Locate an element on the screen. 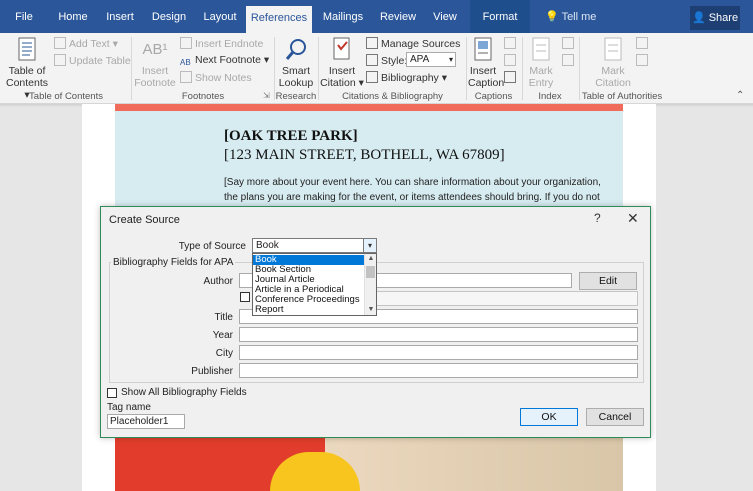 The width and height of the screenshot is (753, 491). document-title: [OAK TREE PARK] is located at coordinates (291, 136).